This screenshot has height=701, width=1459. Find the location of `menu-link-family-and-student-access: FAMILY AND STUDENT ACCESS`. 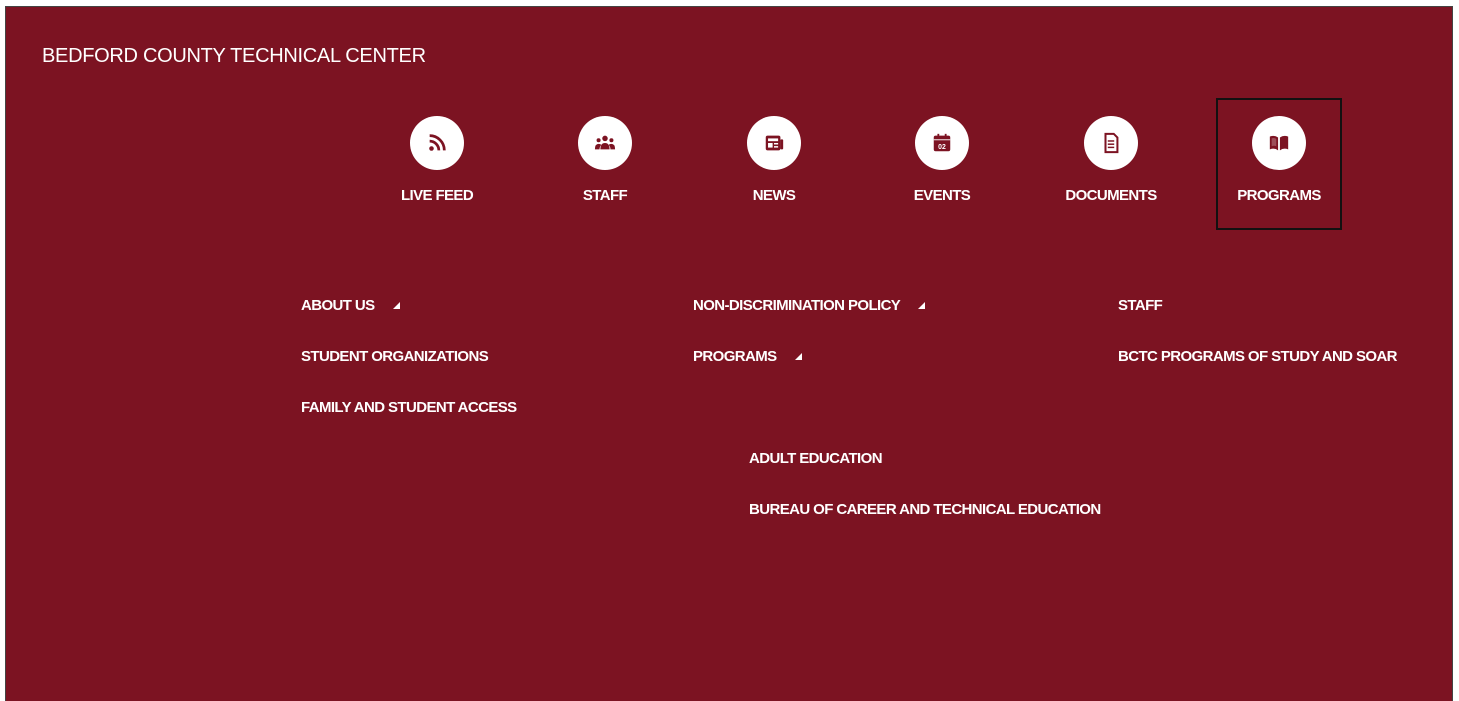

menu-link-family-and-student-access: FAMILY AND STUDENT ACCESS is located at coordinates (409, 407).